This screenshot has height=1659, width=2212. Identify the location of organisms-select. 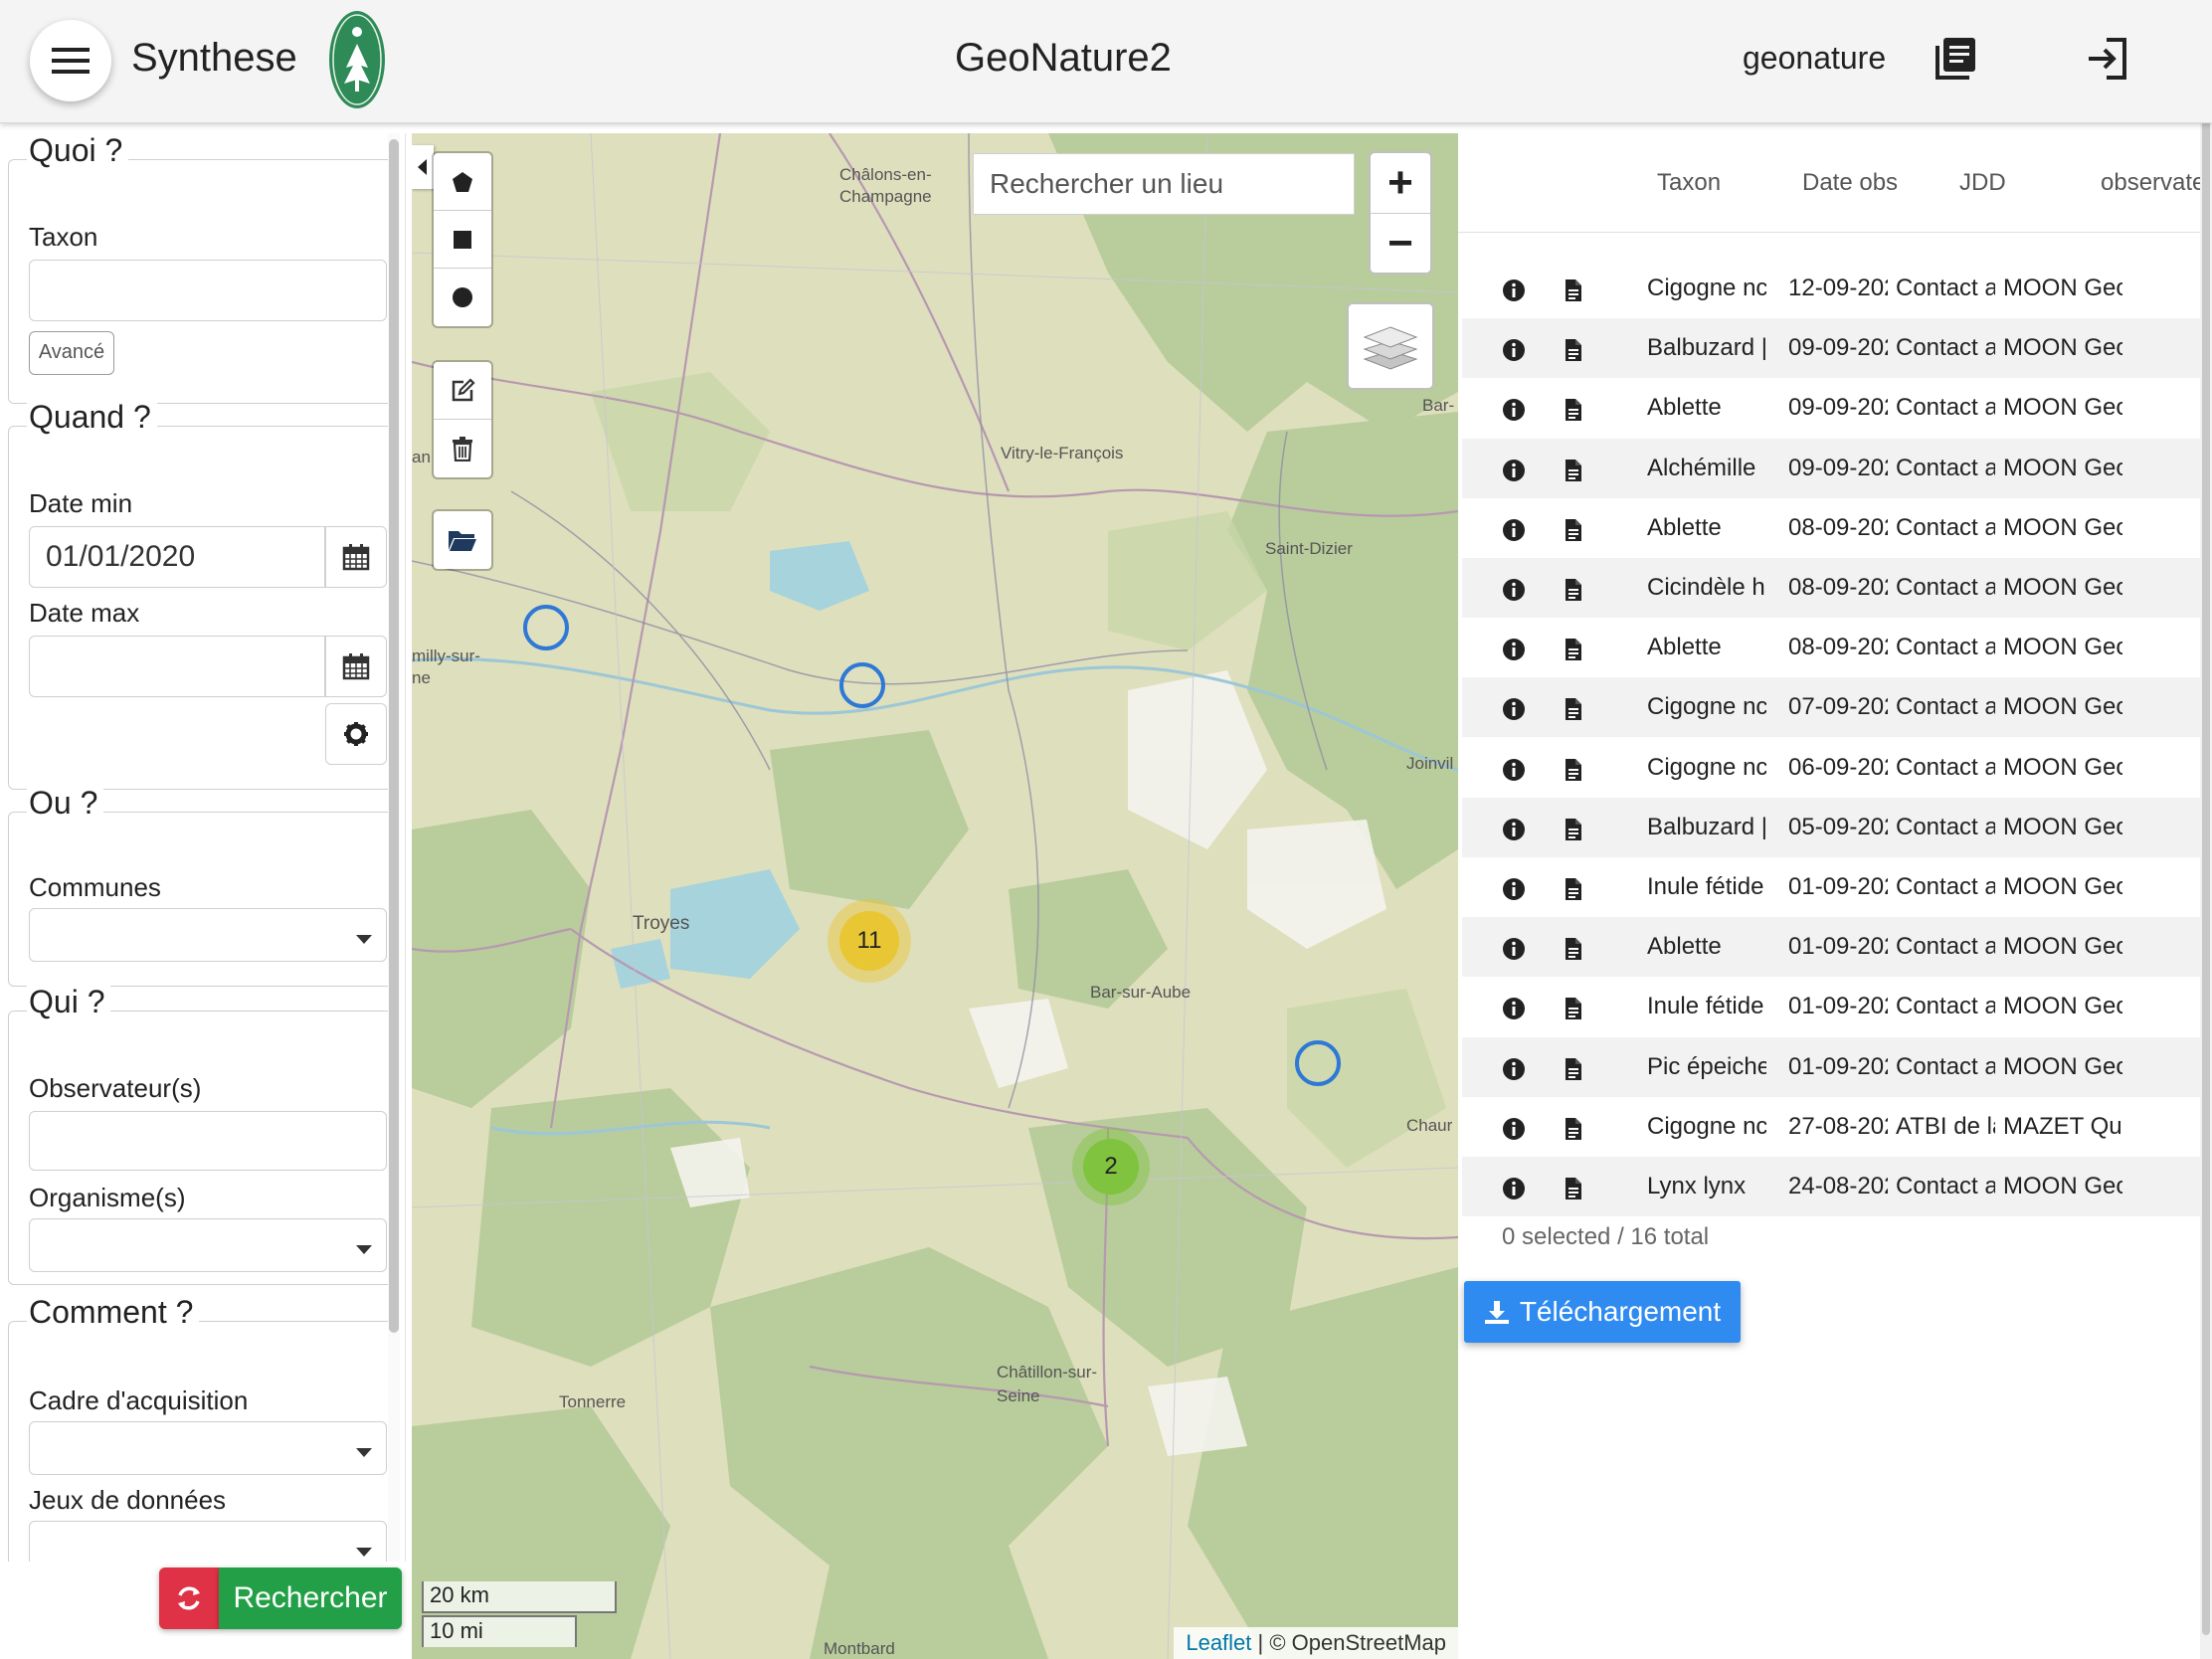
(208, 1245).